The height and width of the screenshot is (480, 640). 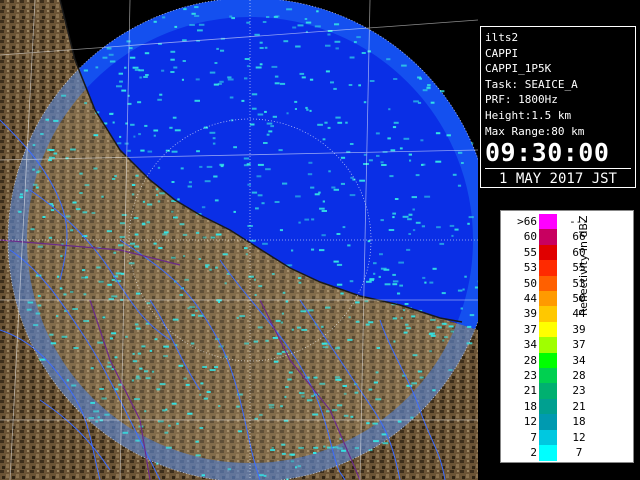 What do you see at coordinates (567, 237) in the screenshot?
I see `legend-row: 60 66` at bounding box center [567, 237].